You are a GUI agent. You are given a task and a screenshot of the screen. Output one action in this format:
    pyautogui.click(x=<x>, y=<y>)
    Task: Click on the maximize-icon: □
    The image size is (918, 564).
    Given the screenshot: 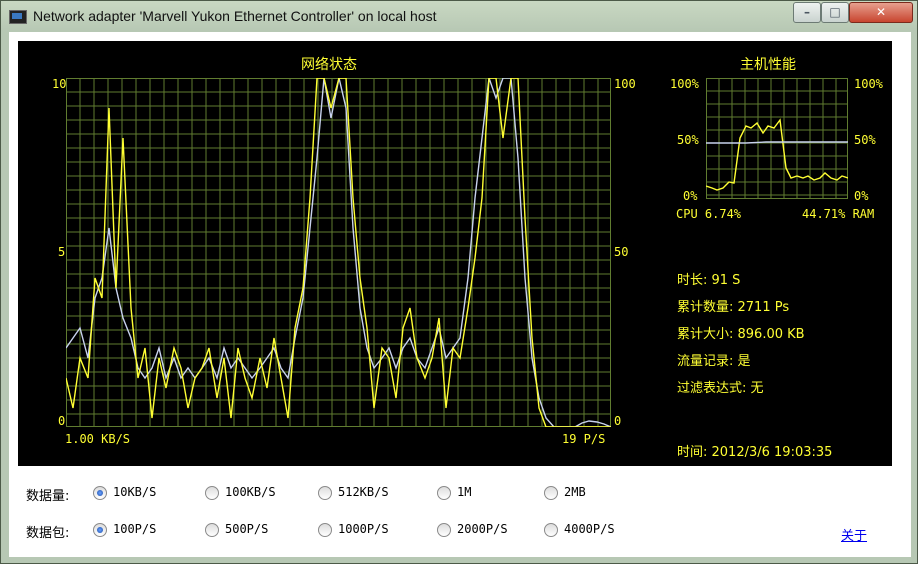 What is the action you would take?
    pyautogui.click(x=835, y=12)
    